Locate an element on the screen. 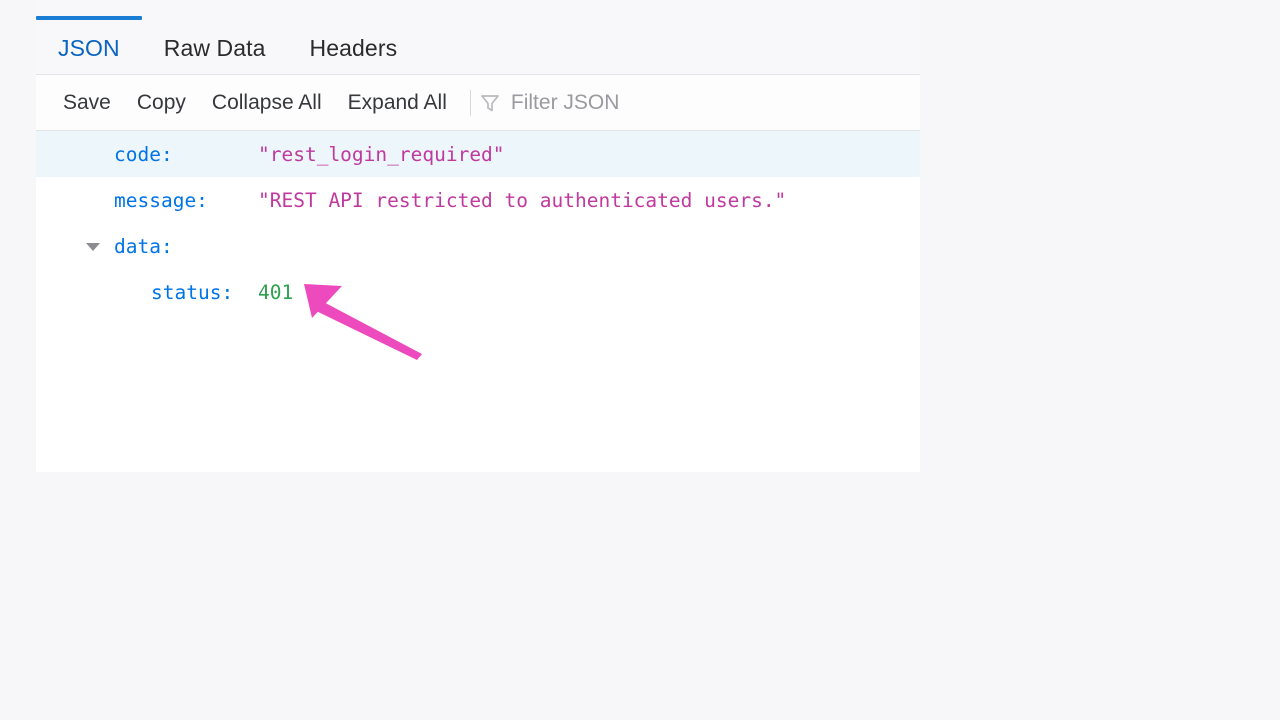 This screenshot has width=1280, height=720. json-key-data: data: is located at coordinates (143, 246).